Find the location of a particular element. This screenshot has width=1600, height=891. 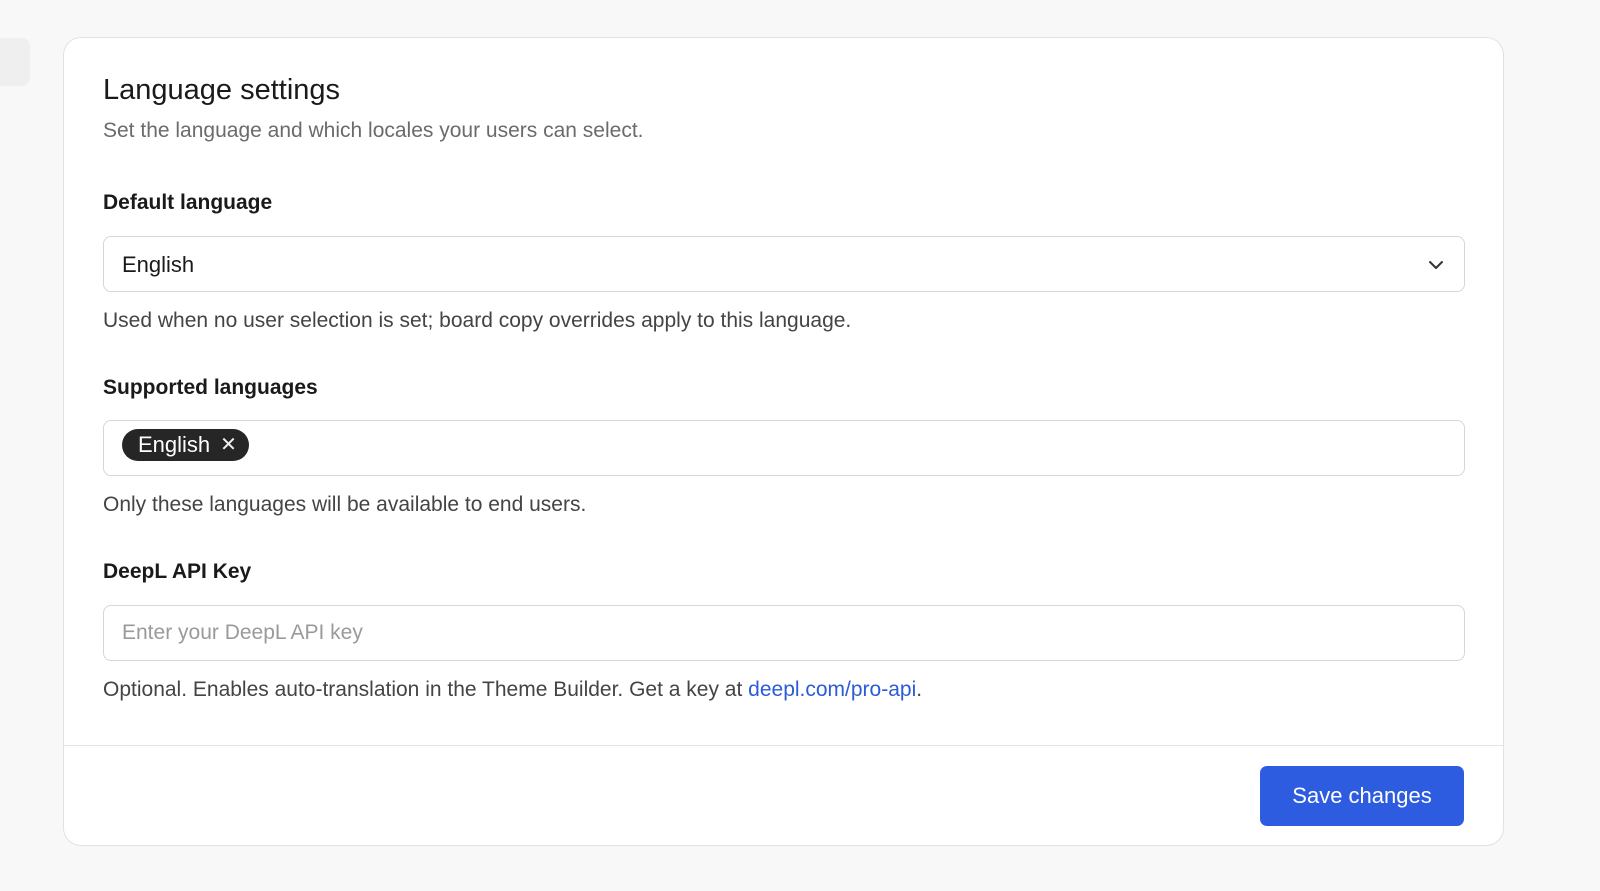

footer-divider is located at coordinates (783, 745).